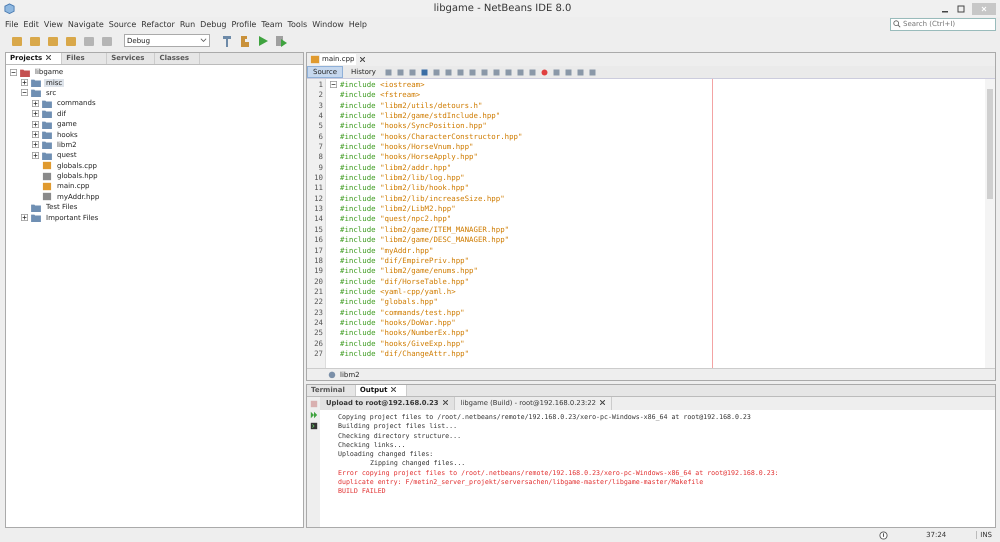 The width and height of the screenshot is (1000, 542). I want to click on app-icon, so click(9, 8).